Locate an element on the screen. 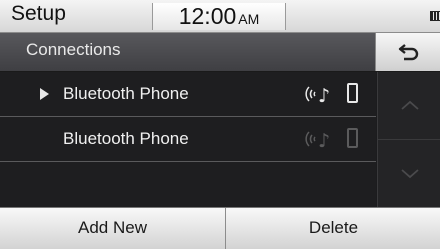  back-button is located at coordinates (407, 52).